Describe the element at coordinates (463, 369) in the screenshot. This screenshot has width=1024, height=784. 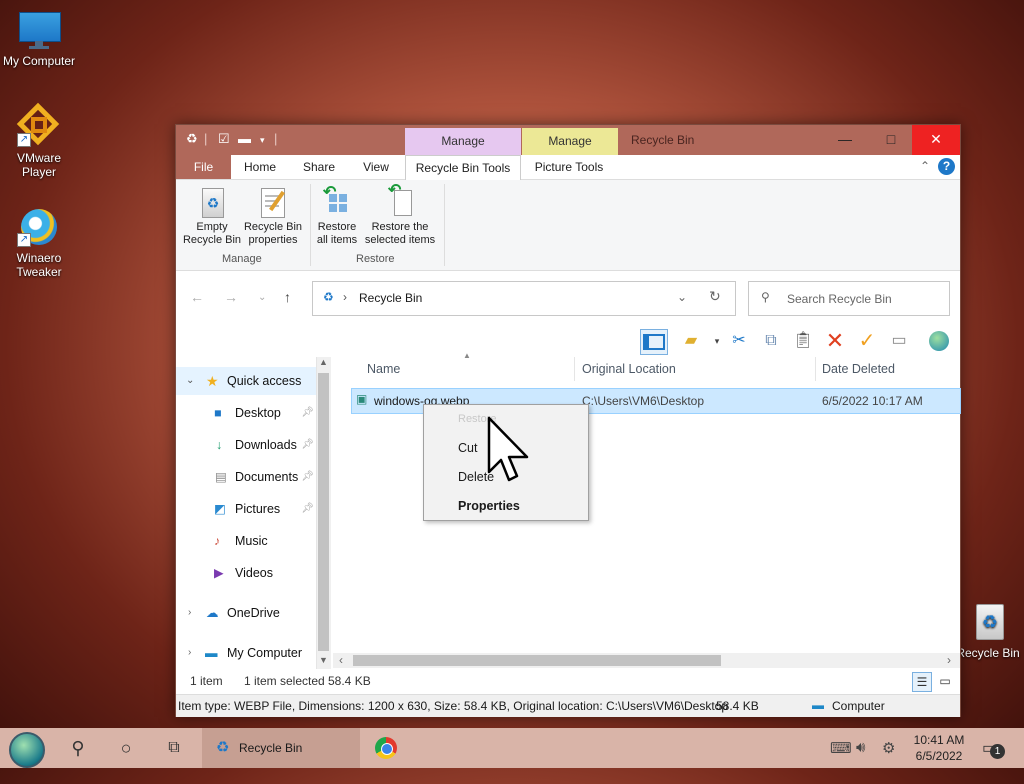
I see `column-header-name: Name` at that location.